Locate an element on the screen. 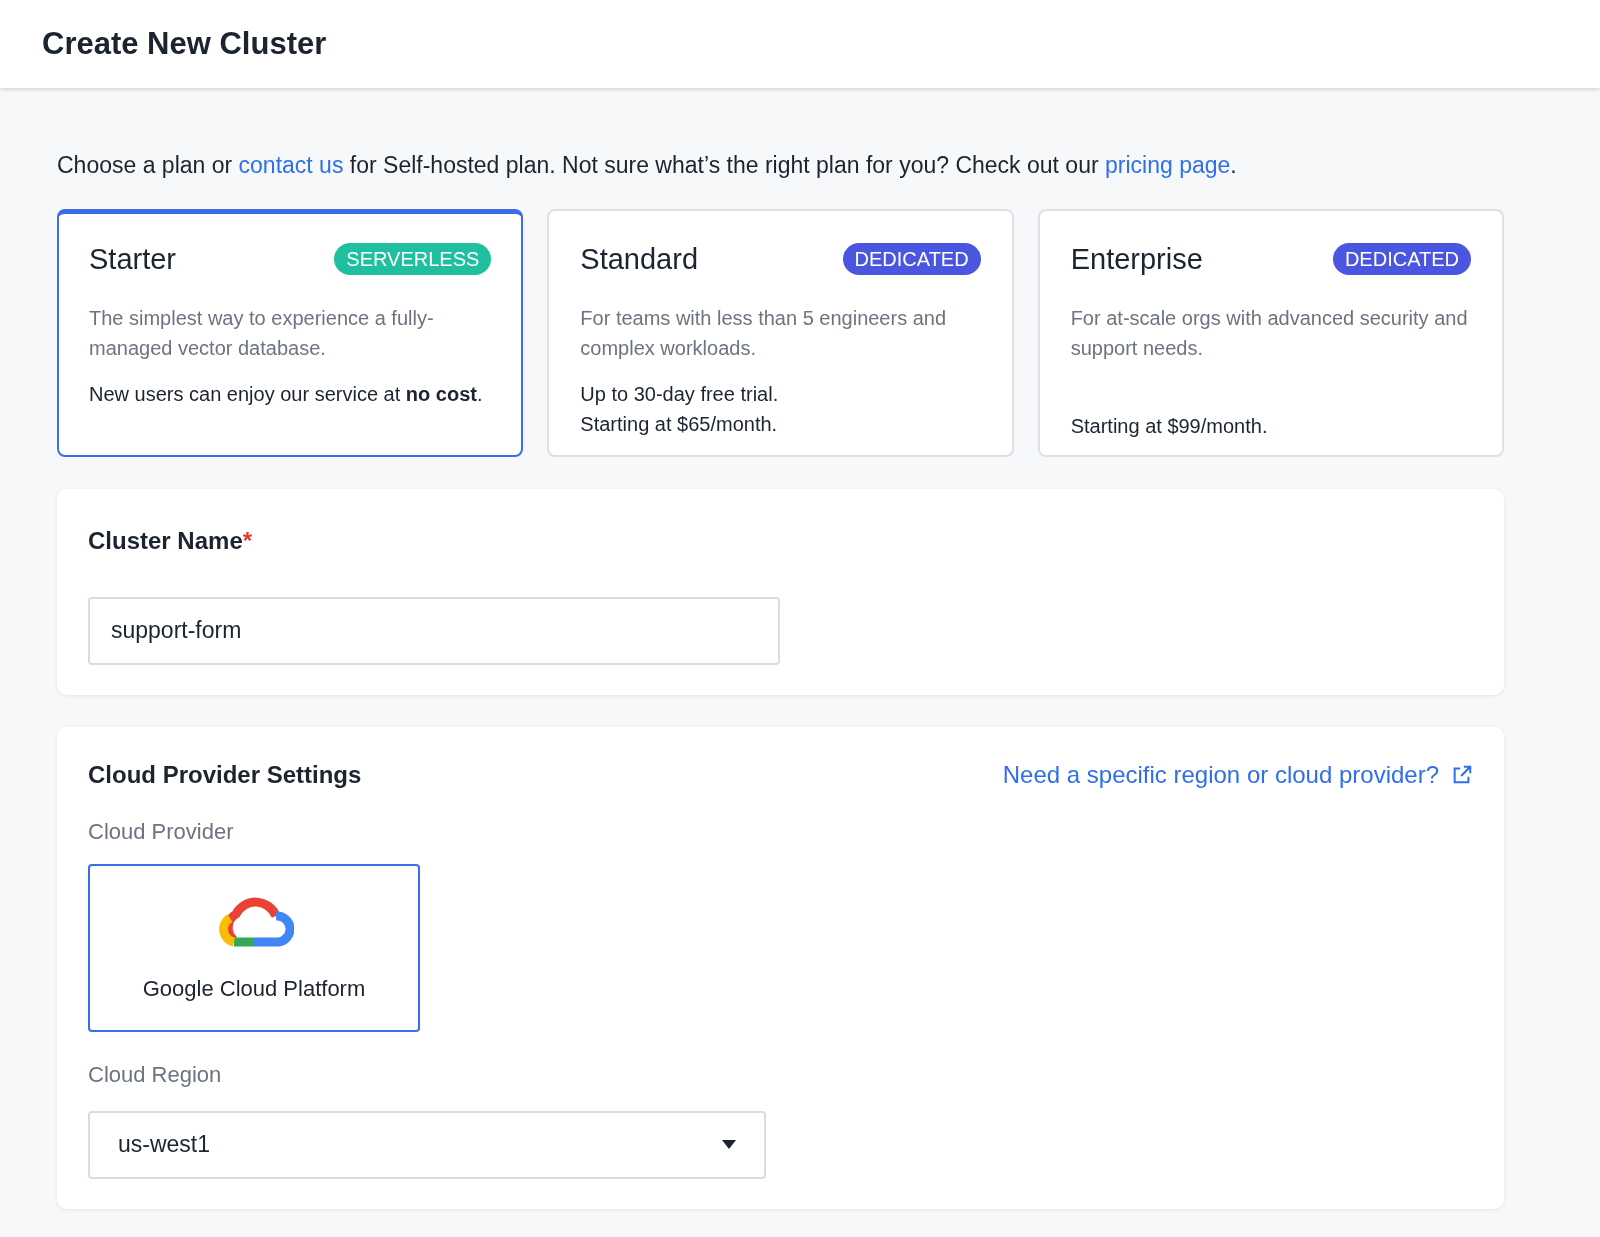  plan-description: For teams with less than 5 engineers and complex workloads. is located at coordinates (764, 333).